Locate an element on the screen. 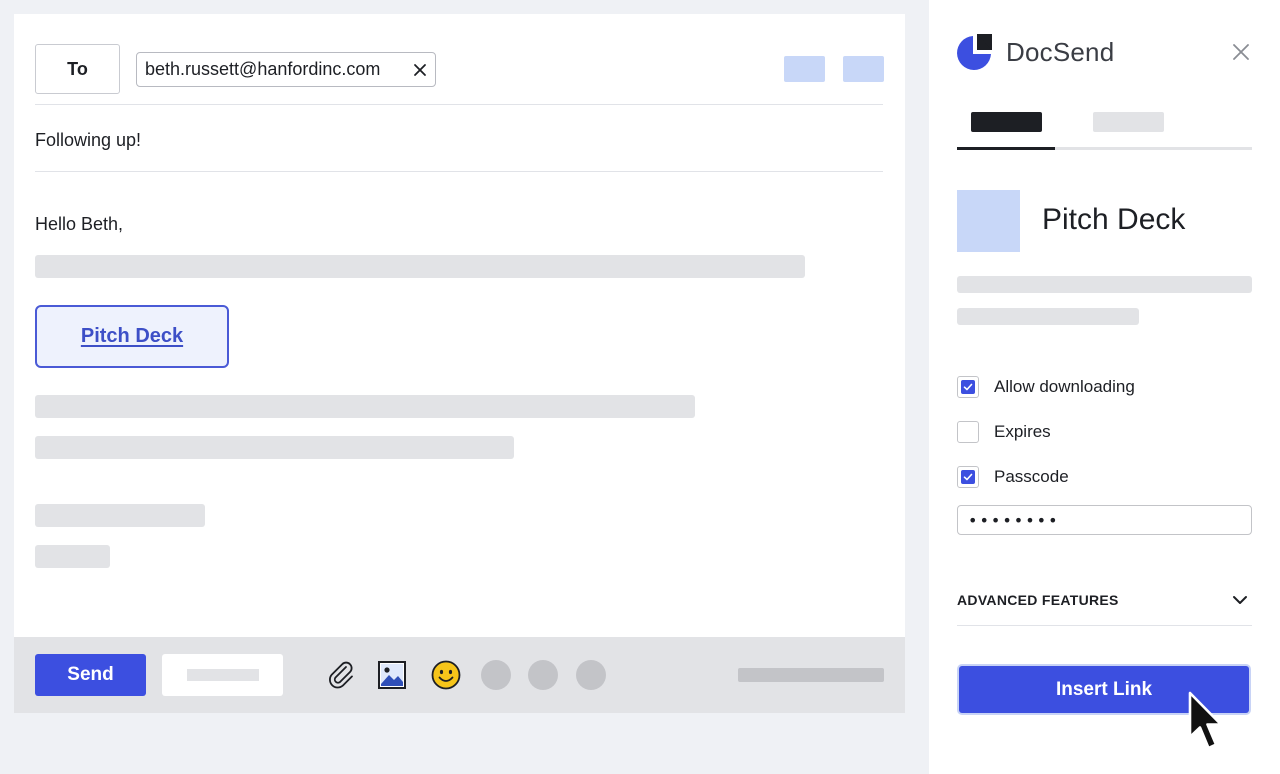 The height and width of the screenshot is (774, 1280). docsend-logo-icon is located at coordinates (974, 52).